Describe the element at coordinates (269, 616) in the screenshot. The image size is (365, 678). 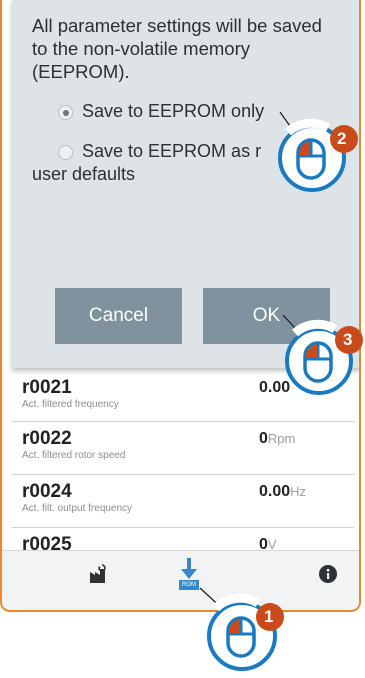
I see `callout-number: 1` at that location.